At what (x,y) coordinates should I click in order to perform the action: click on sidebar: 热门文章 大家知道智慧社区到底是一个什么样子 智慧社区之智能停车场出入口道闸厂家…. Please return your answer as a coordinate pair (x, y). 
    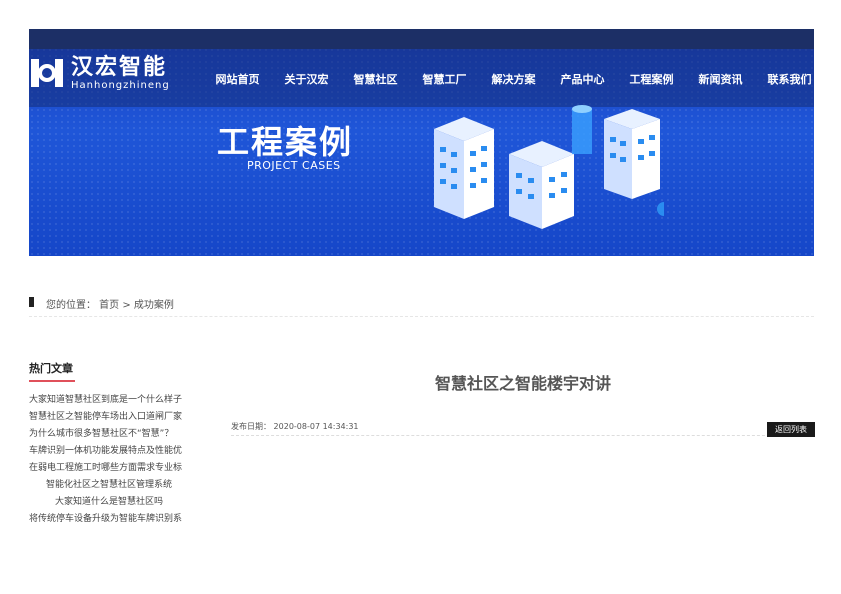
    Looking at the image, I should click on (109, 444).